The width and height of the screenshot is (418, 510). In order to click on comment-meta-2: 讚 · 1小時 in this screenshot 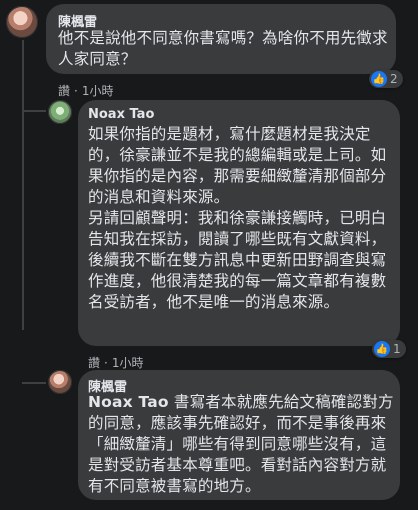, I will do `click(116, 363)`.